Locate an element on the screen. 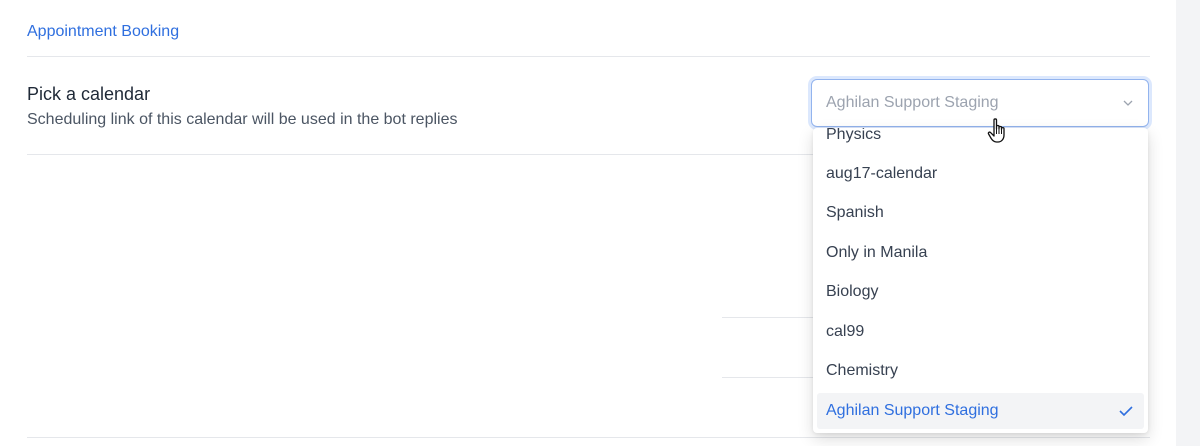 This screenshot has width=1200, height=446. dropdown-option-selected: Aghilan Support Staging is located at coordinates (980, 411).